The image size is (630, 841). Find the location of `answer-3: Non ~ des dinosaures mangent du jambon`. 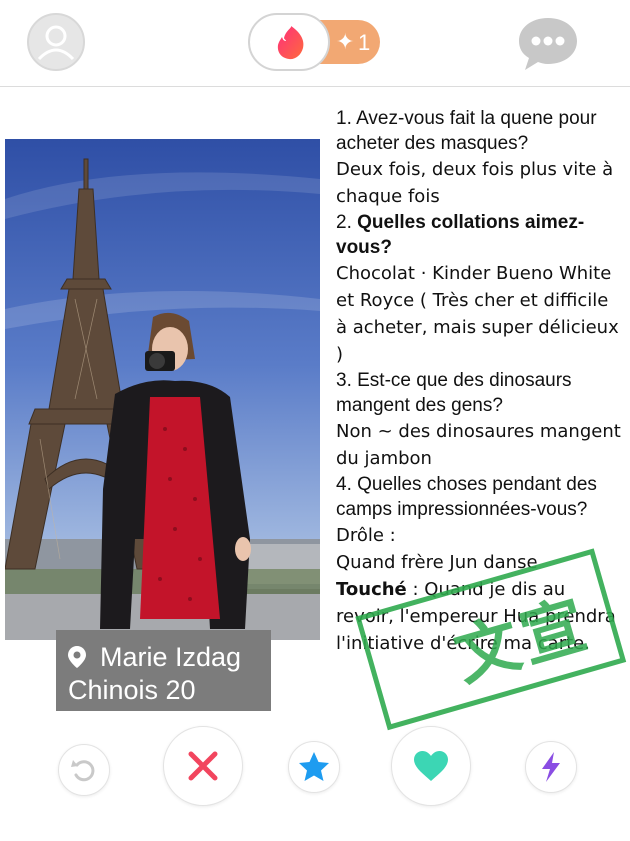

answer-3: Non ~ des dinosaures mangent du jambon is located at coordinates (478, 445).